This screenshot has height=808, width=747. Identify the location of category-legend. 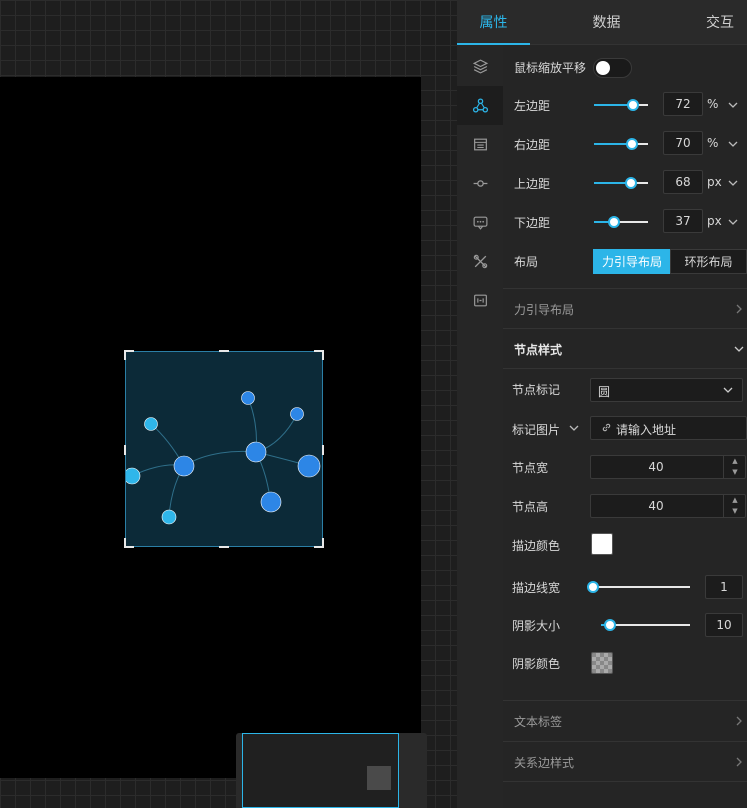
(480, 300).